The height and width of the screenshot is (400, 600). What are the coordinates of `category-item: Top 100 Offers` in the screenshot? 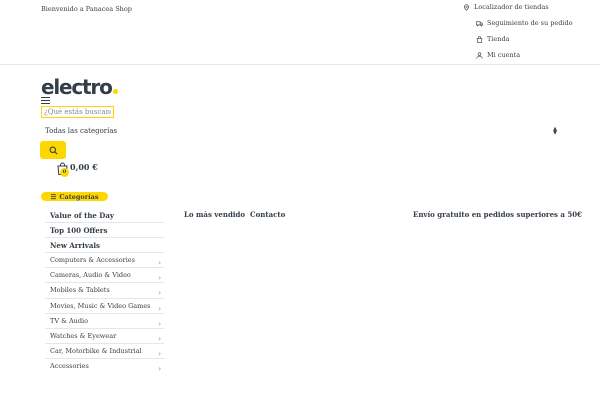 It's located at (104, 231).